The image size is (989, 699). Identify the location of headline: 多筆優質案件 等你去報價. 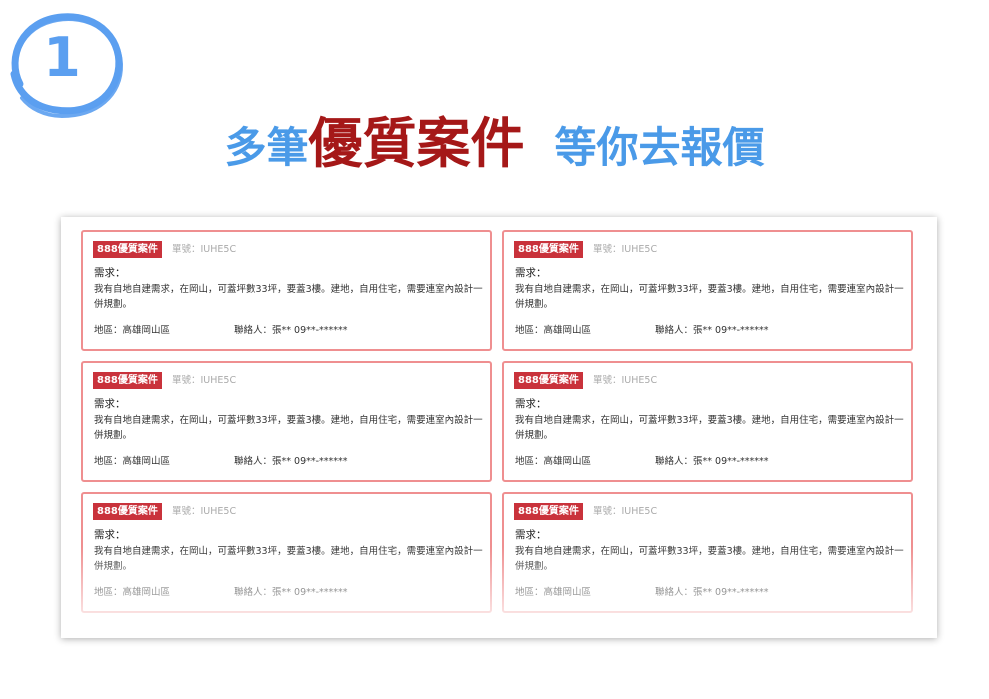
(494, 150).